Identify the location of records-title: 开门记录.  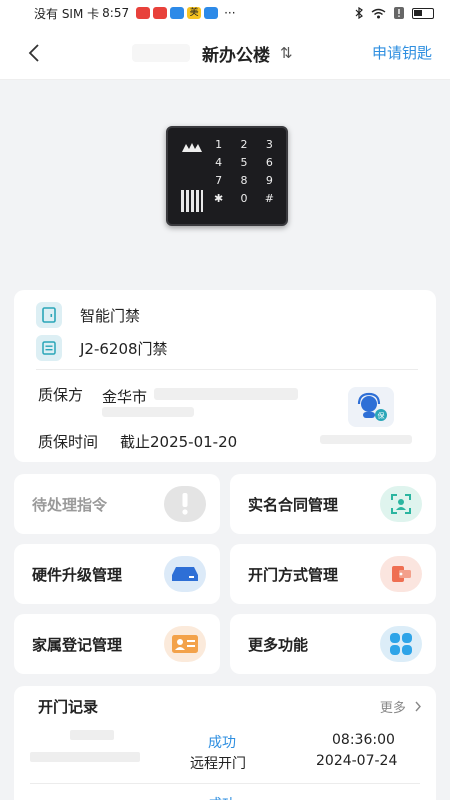
(68, 707).